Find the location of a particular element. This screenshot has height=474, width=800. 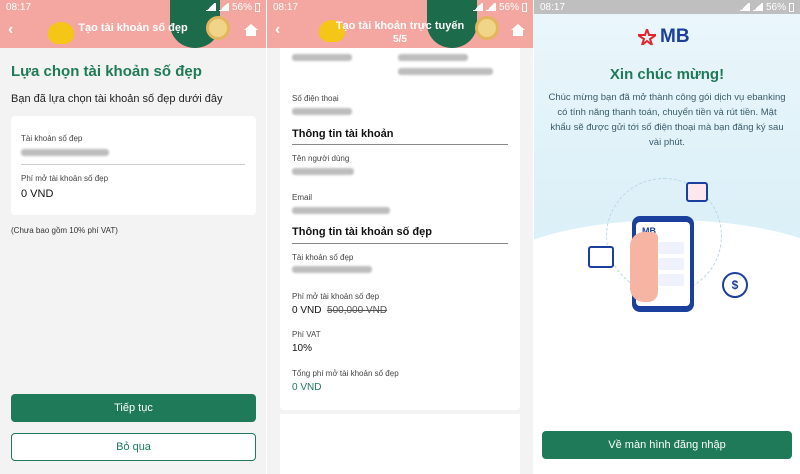

vat-value: 10% is located at coordinates (302, 348).